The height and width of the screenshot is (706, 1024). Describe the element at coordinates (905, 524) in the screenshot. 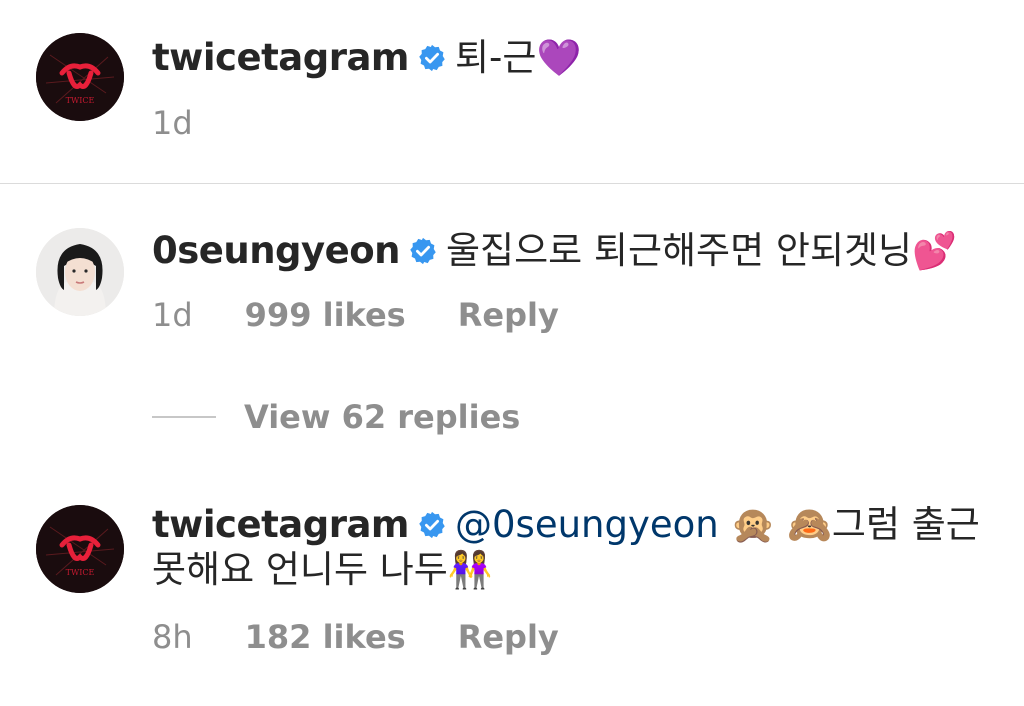

I see `reply-text-part-1: 그럼 출근` at that location.